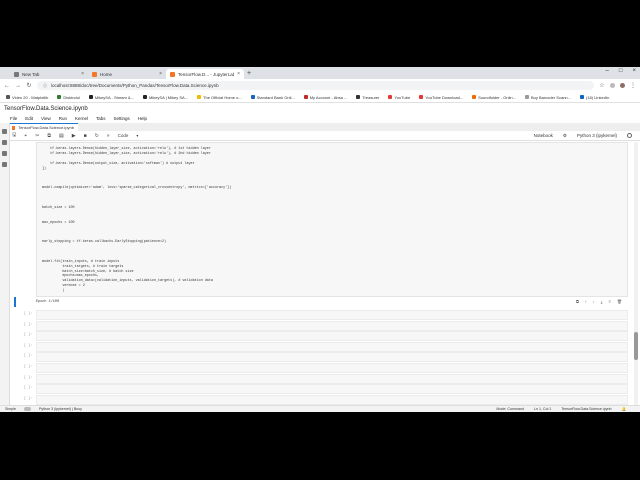 This screenshot has width=640, height=480. What do you see at coordinates (63, 286) in the screenshot?
I see `code-line: verbose = 2` at bounding box center [63, 286].